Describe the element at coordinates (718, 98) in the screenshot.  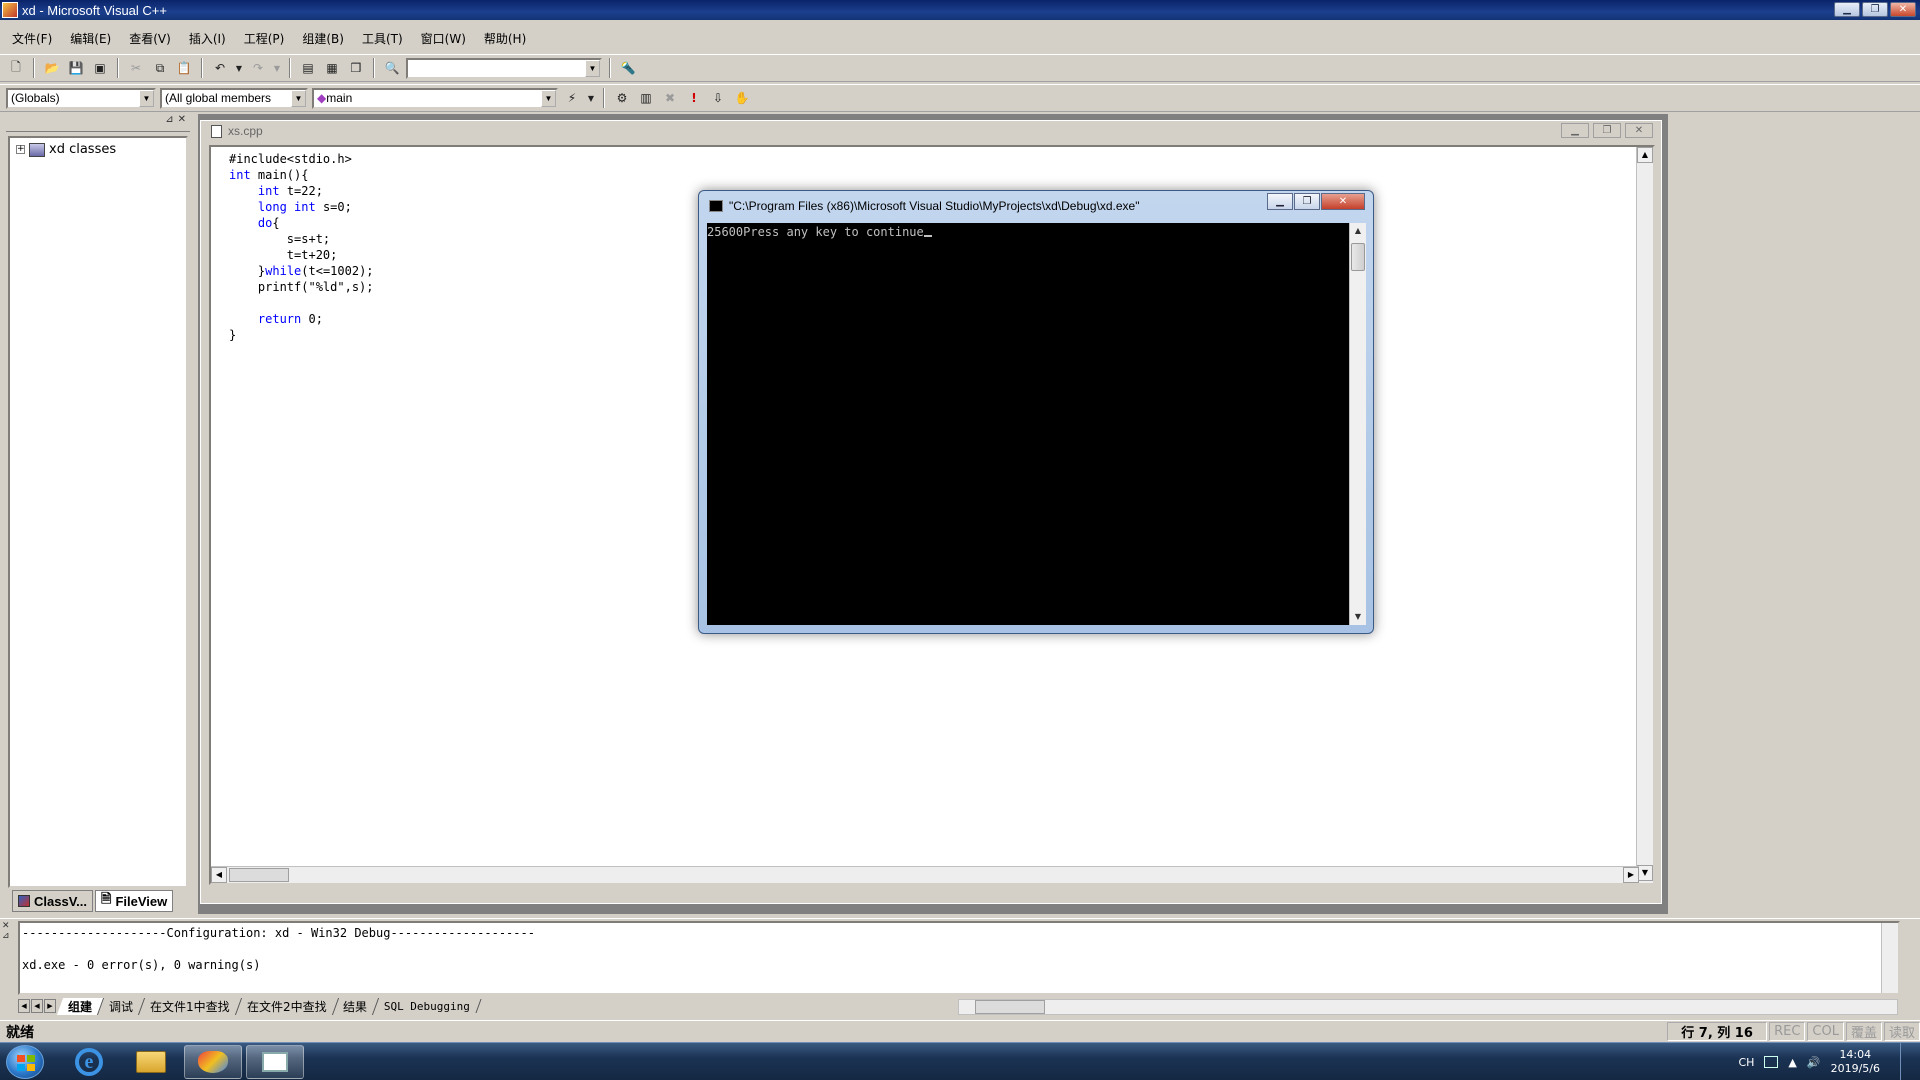
I see `go-debug-icon: ⇩` at that location.